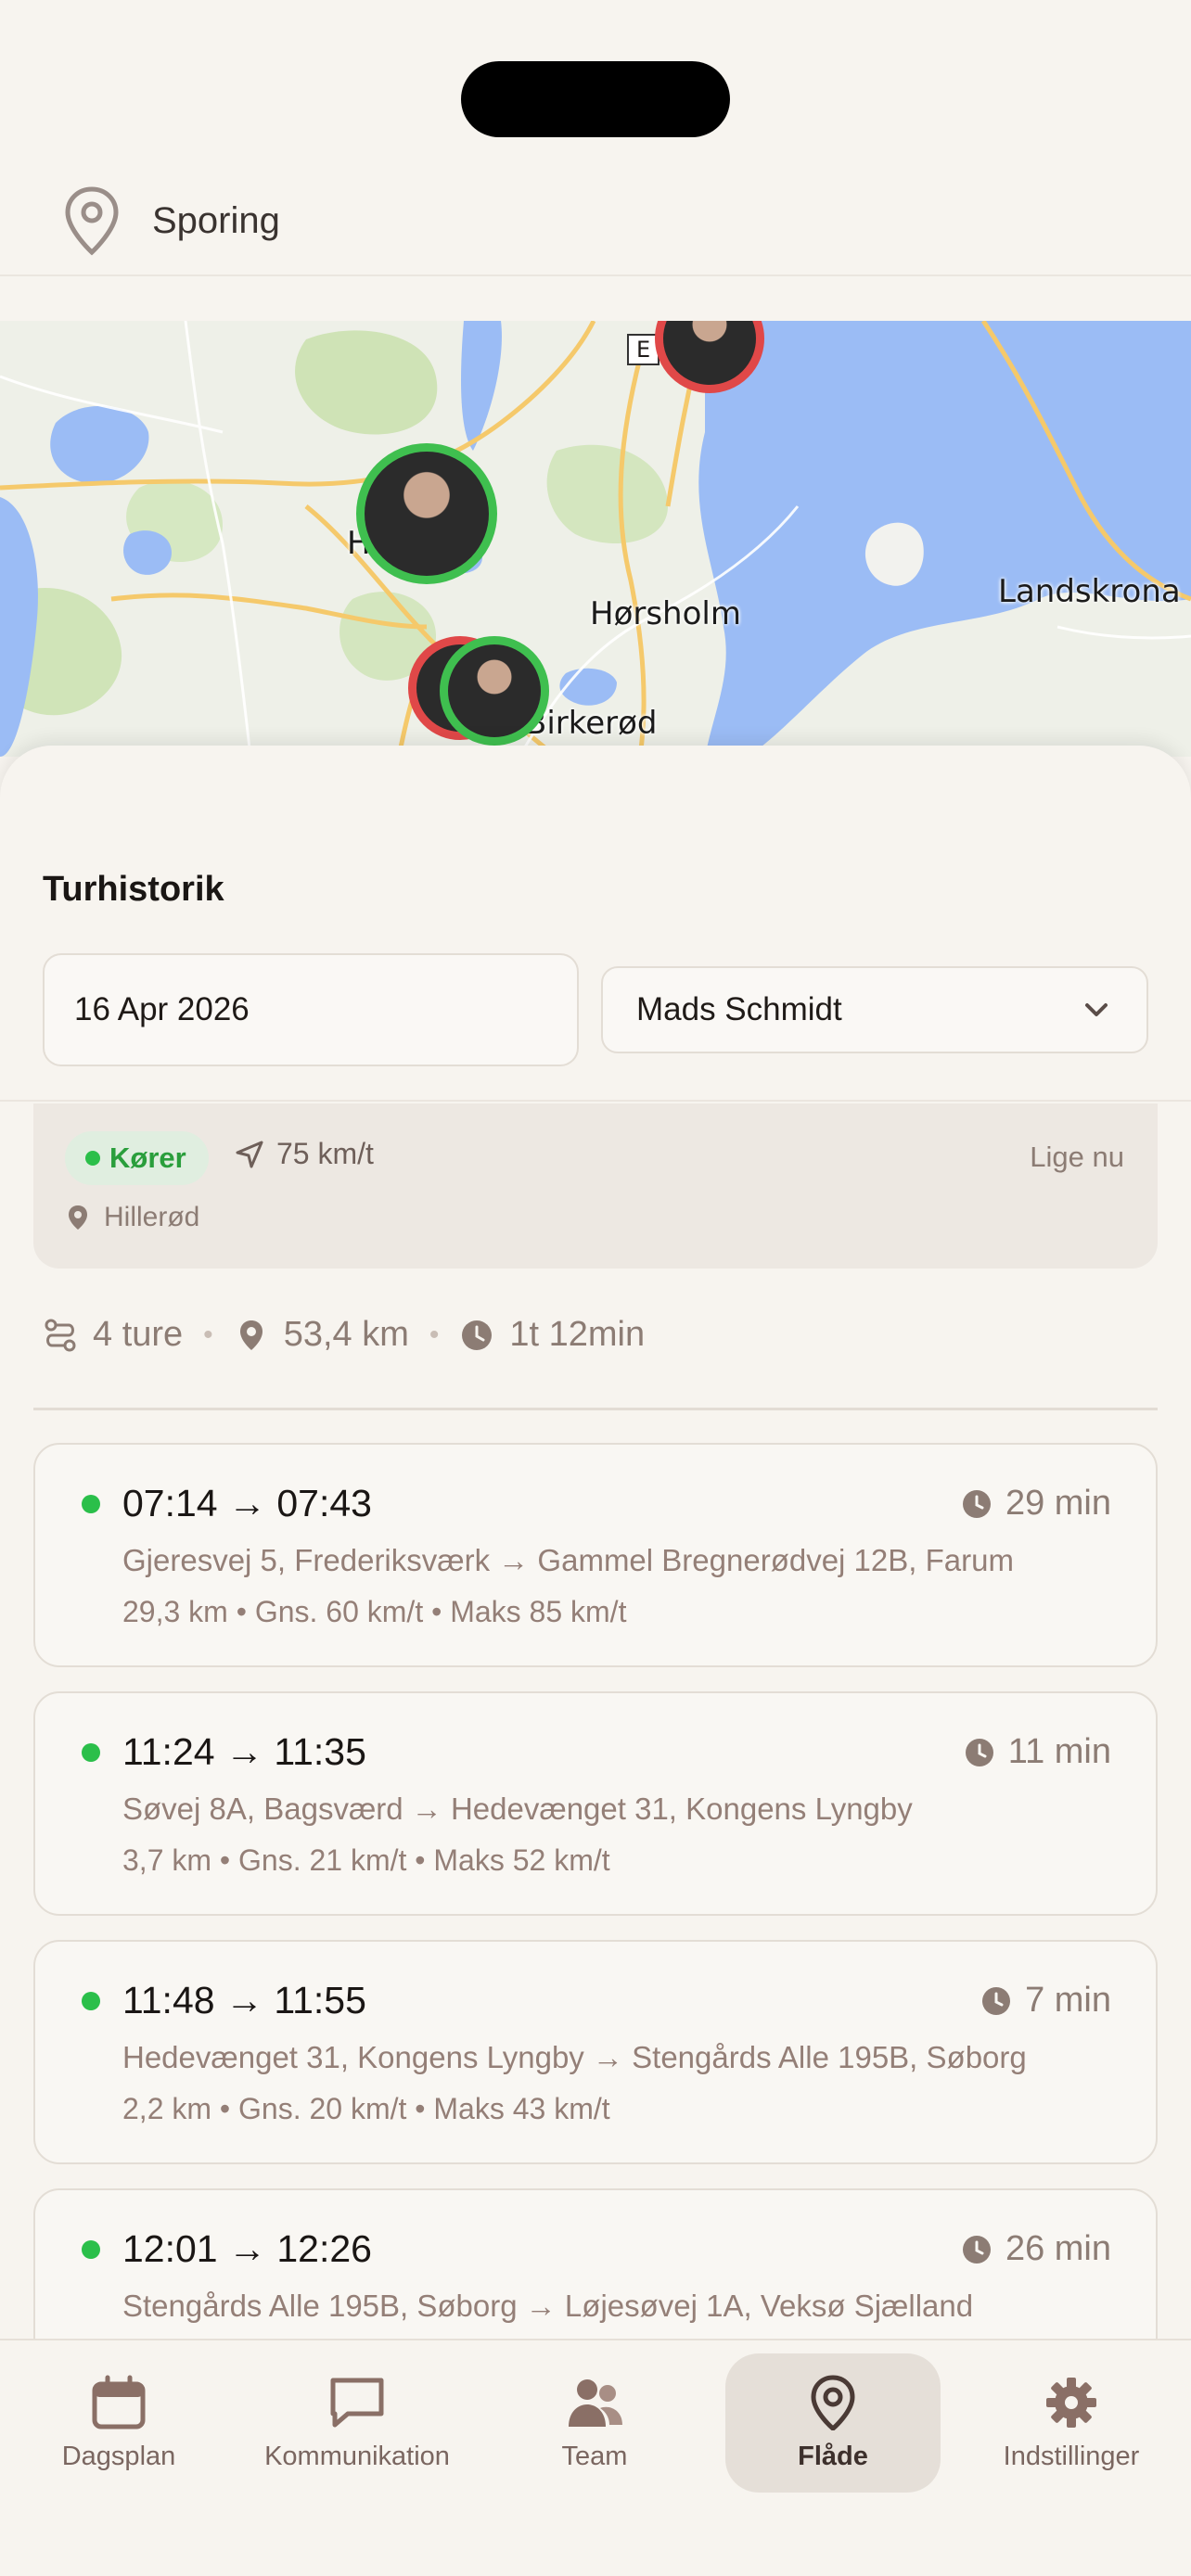 Image resolution: width=1191 pixels, height=2576 pixels. I want to click on tab-label: Indstillinger, so click(1071, 2456).